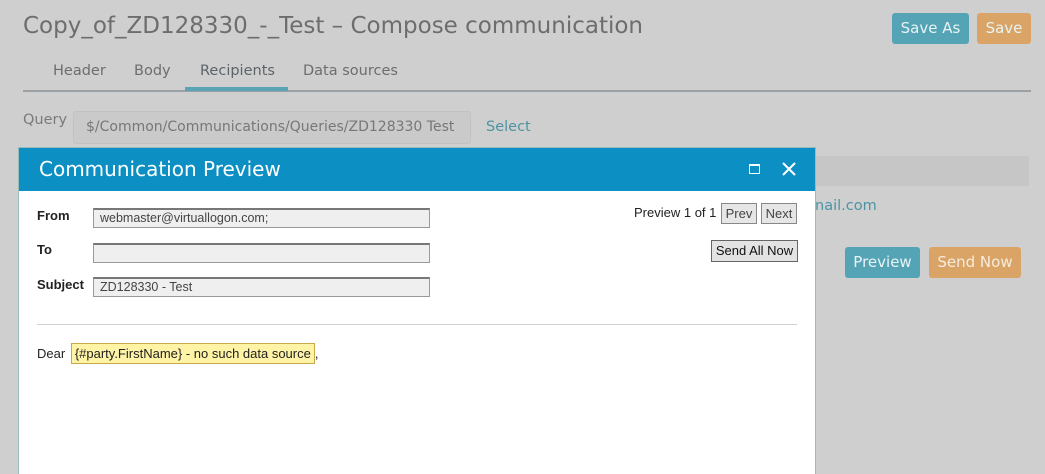  I want to click on maximize-icon, so click(754, 169).